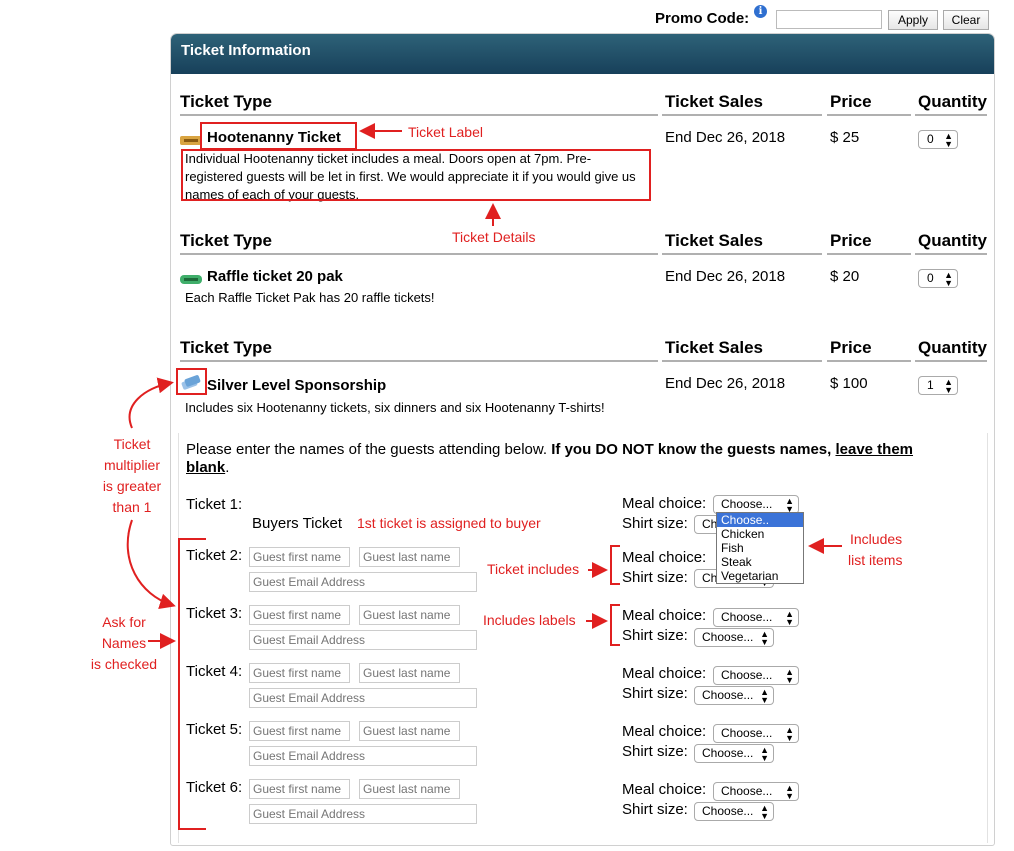 The height and width of the screenshot is (851, 1014). Describe the element at coordinates (151, 564) in the screenshot. I see `arrow-multiplier-down` at that location.